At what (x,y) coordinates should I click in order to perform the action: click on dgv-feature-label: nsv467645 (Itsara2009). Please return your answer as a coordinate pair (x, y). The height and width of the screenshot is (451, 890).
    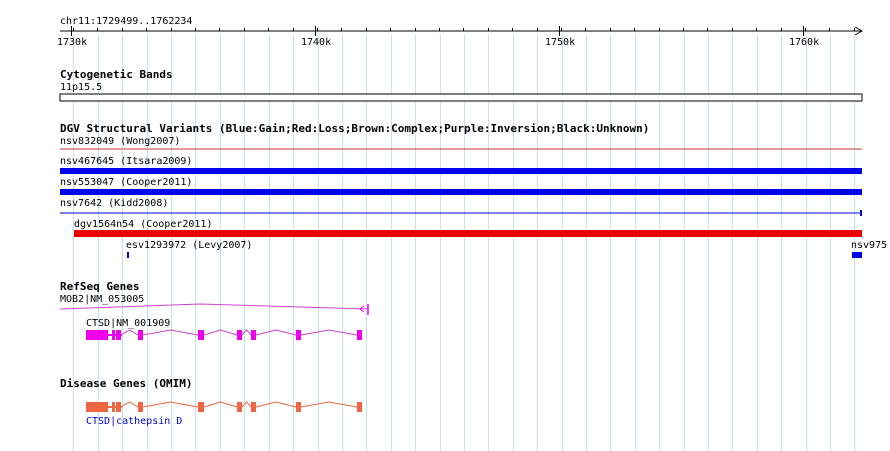
    Looking at the image, I should click on (126, 161).